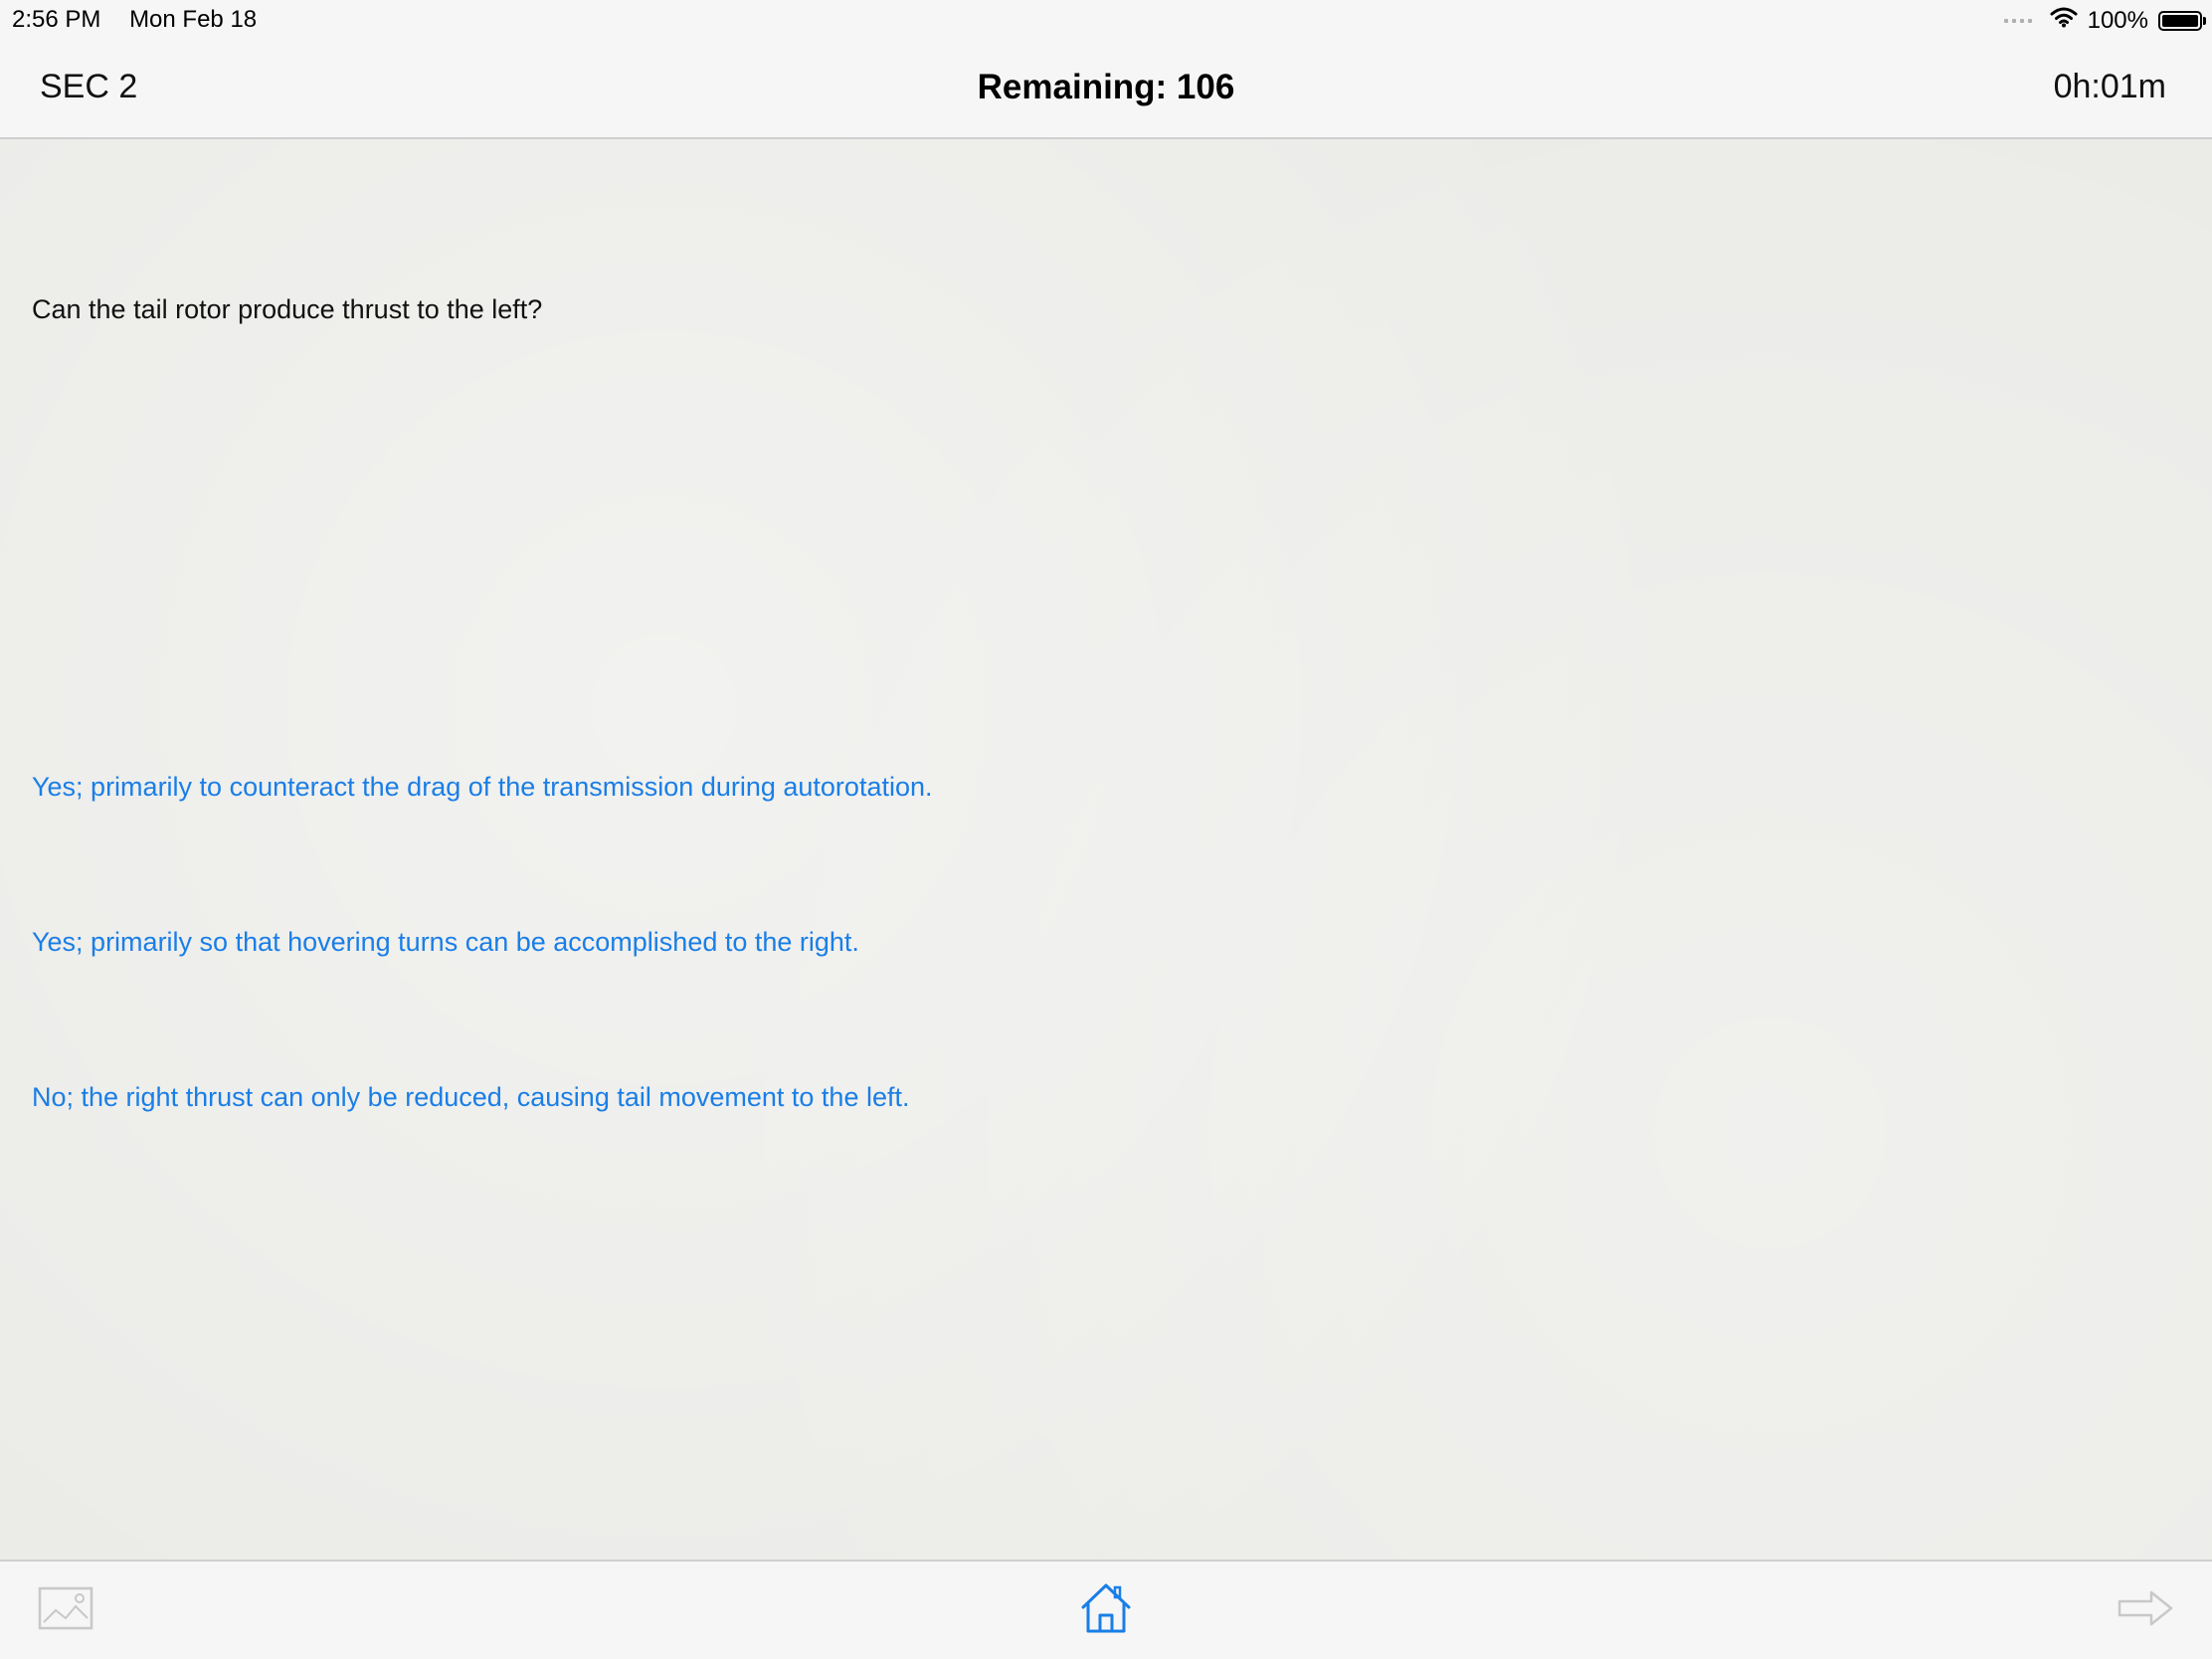 This screenshot has height=1659, width=2212. What do you see at coordinates (56, 19) in the screenshot?
I see `status-time: 2:56 PM` at bounding box center [56, 19].